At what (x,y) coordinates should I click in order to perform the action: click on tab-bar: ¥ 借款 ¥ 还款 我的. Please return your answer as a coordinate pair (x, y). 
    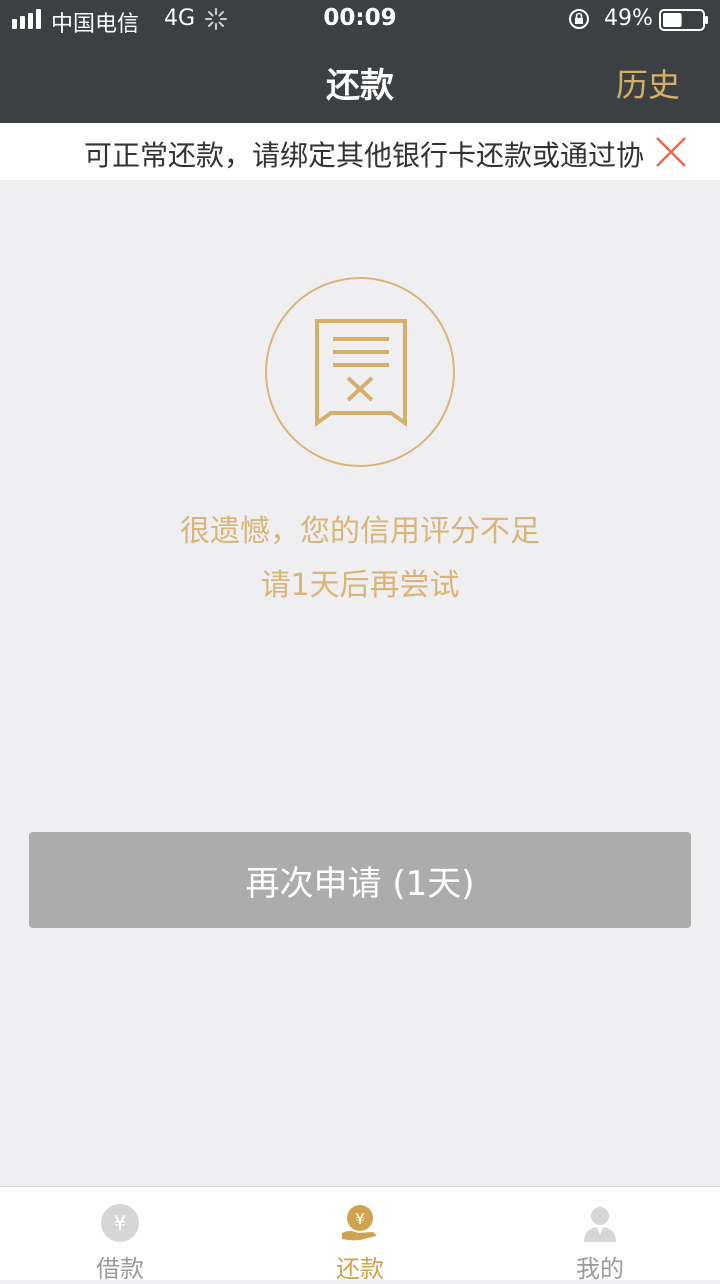
    Looking at the image, I should click on (360, 1234).